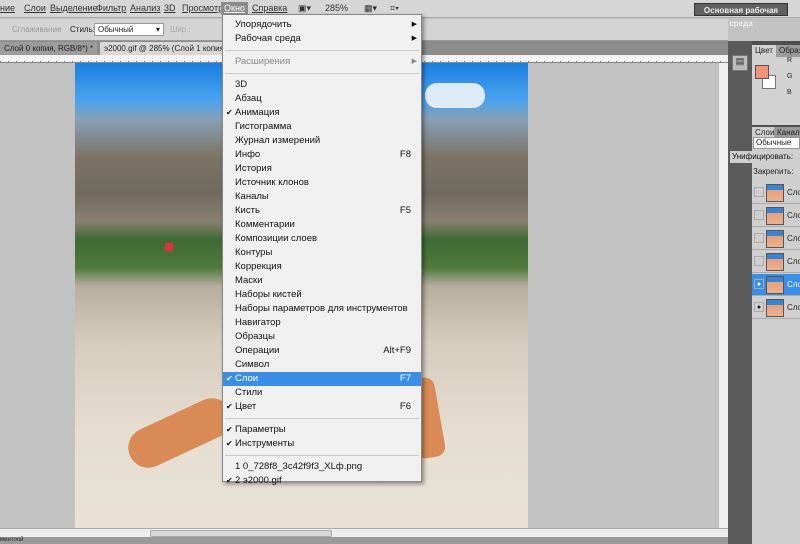 Image resolution: width=800 pixels, height=544 pixels. What do you see at coordinates (265, 443) in the screenshot?
I see `menu-item-label: Инструменты` at bounding box center [265, 443].